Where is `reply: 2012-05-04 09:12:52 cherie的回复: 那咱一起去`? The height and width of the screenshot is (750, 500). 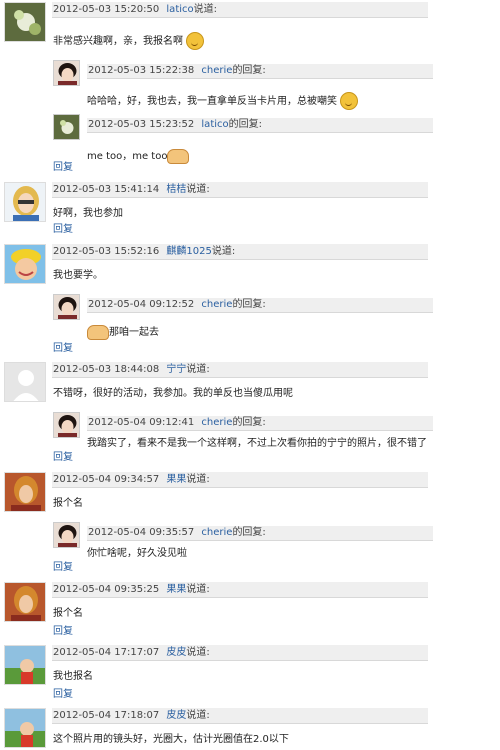 reply: 2012-05-04 09:12:52 cherie的回复: 那咱一起去 is located at coordinates (243, 317).